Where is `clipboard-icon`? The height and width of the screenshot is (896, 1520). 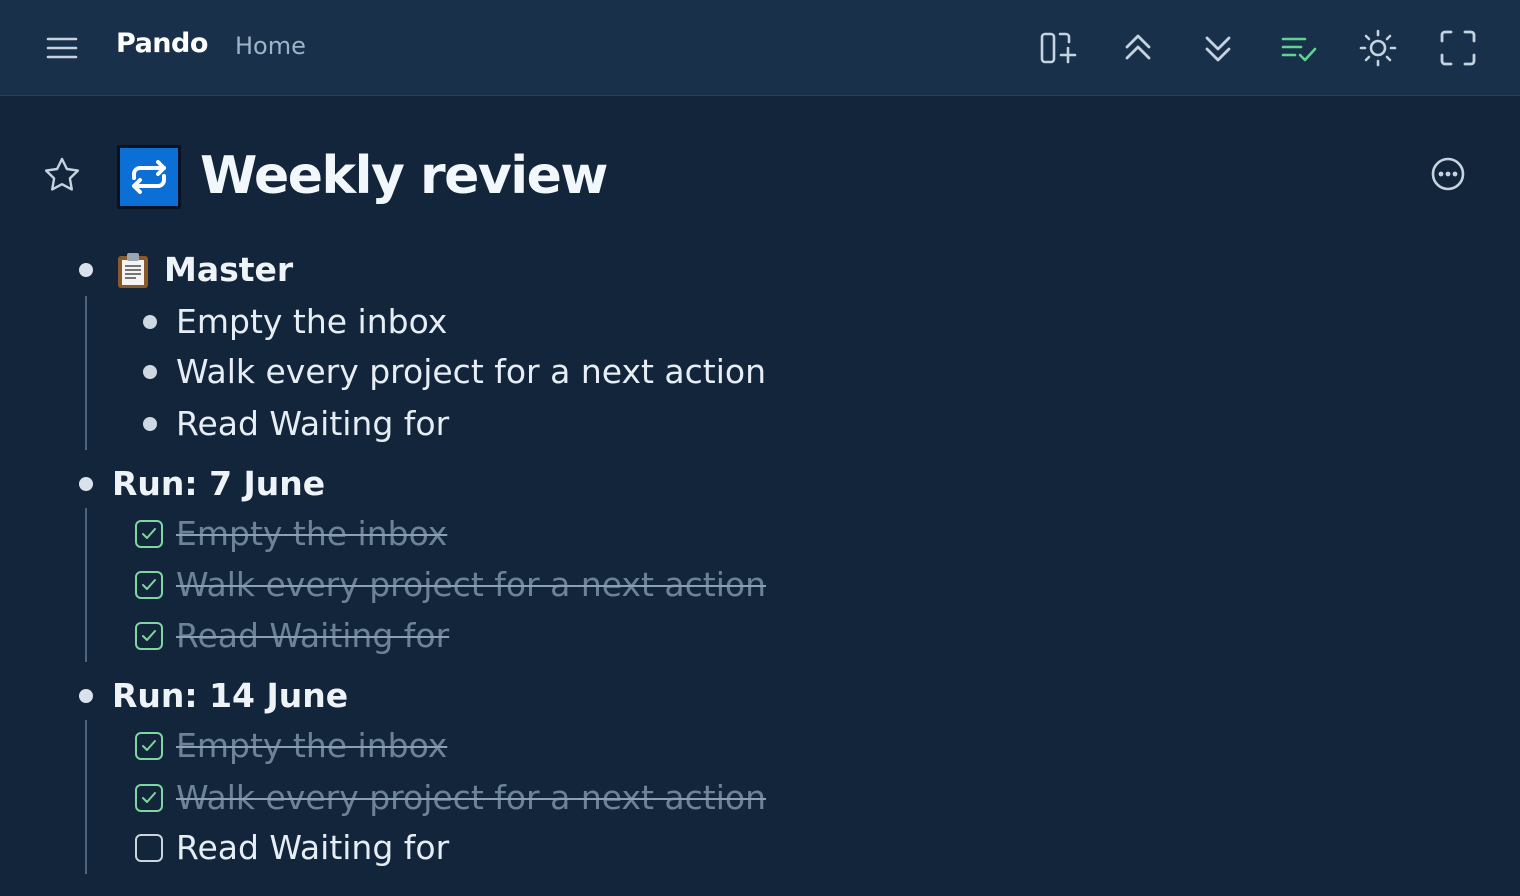
clipboard-icon is located at coordinates (133, 270).